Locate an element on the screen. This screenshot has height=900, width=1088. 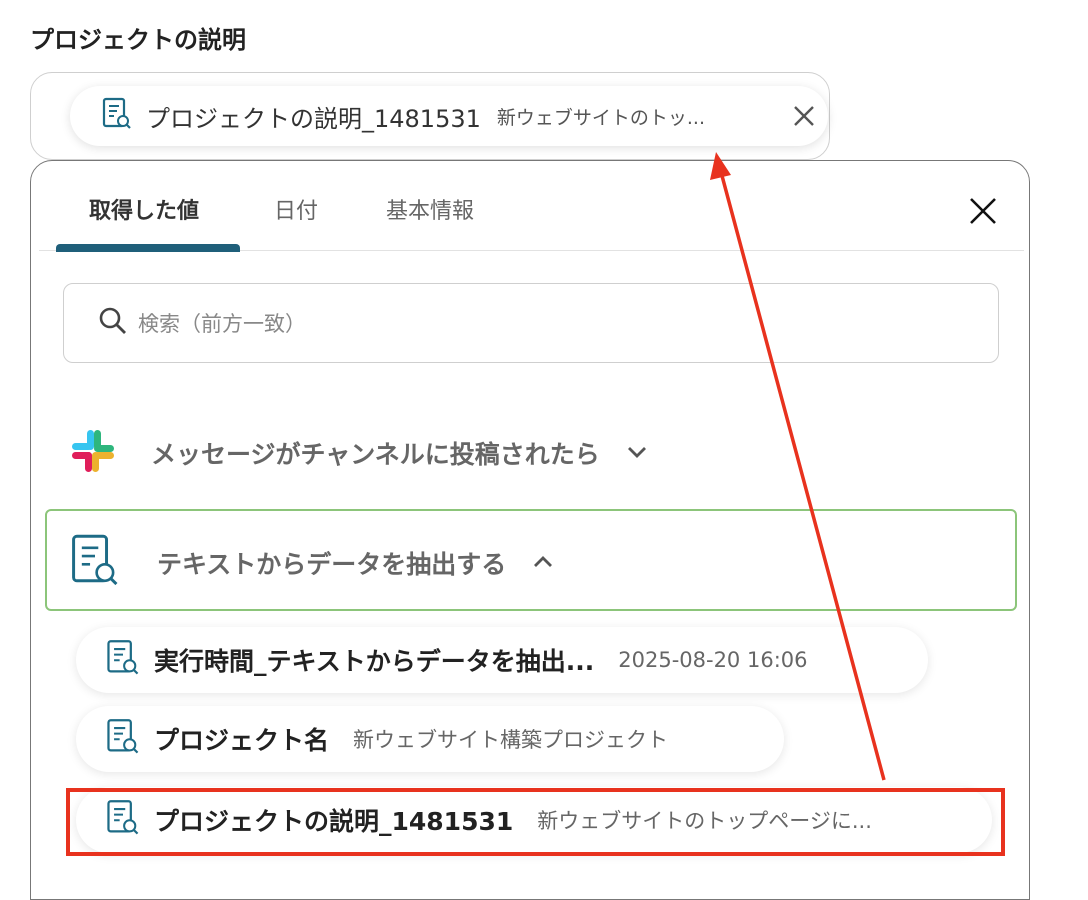
annotation-arrow is located at coordinates (798, 466).